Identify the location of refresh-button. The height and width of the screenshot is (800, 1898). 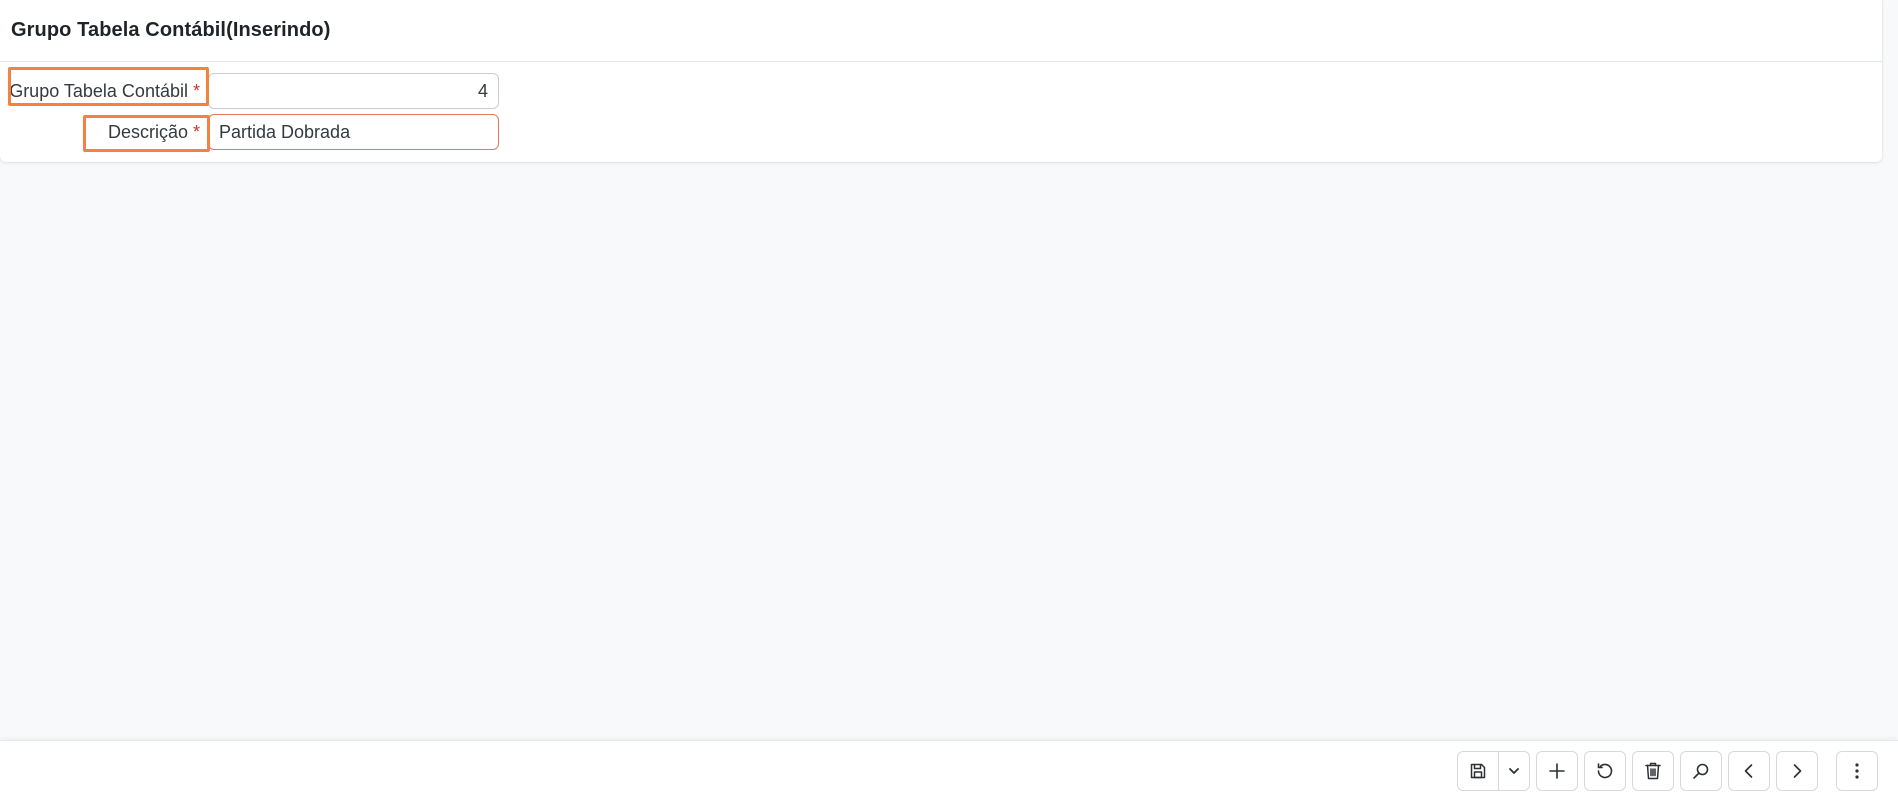
(1605, 771).